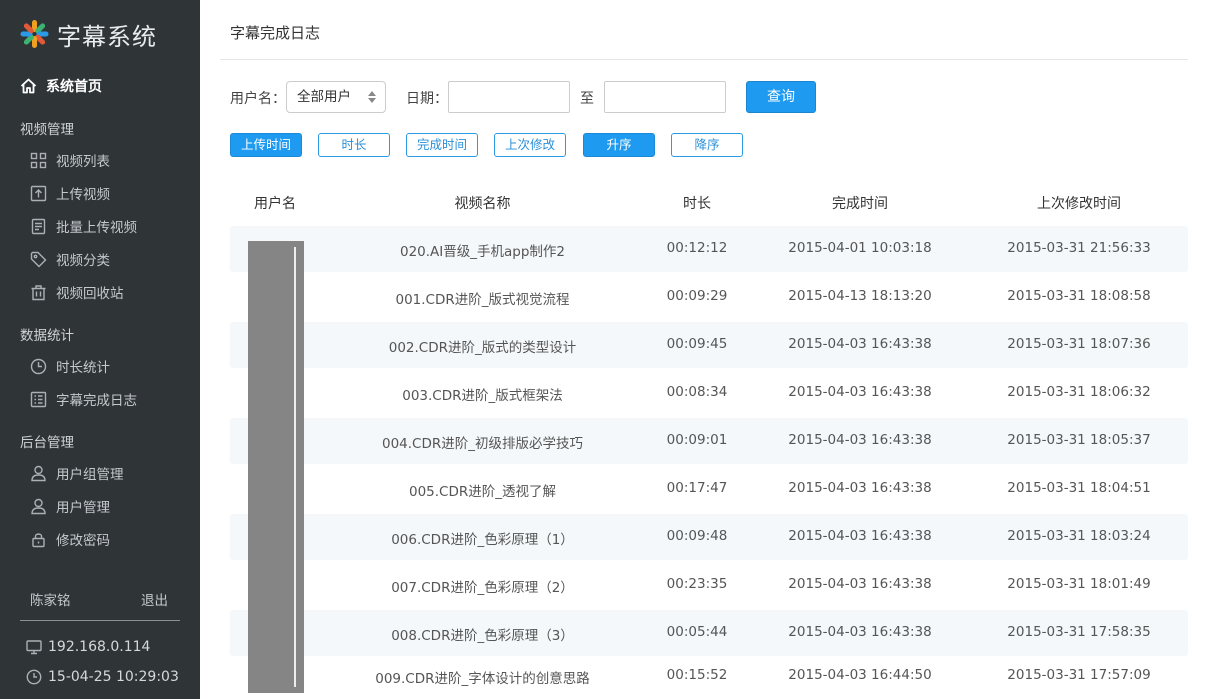 The width and height of the screenshot is (1220, 699). I want to click on sidebar-item-batch-upload: 批量上传视频, so click(83, 226).